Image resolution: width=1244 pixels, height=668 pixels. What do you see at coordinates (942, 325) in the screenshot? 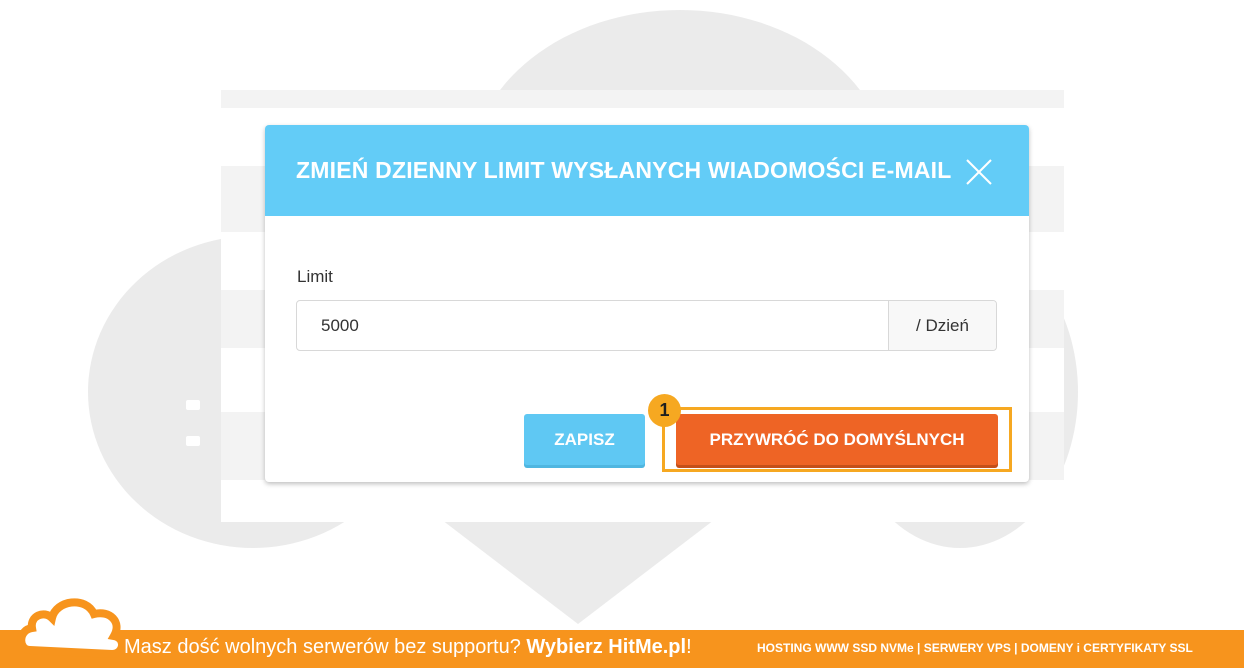
I see `unit-addon: / Dzień` at bounding box center [942, 325].